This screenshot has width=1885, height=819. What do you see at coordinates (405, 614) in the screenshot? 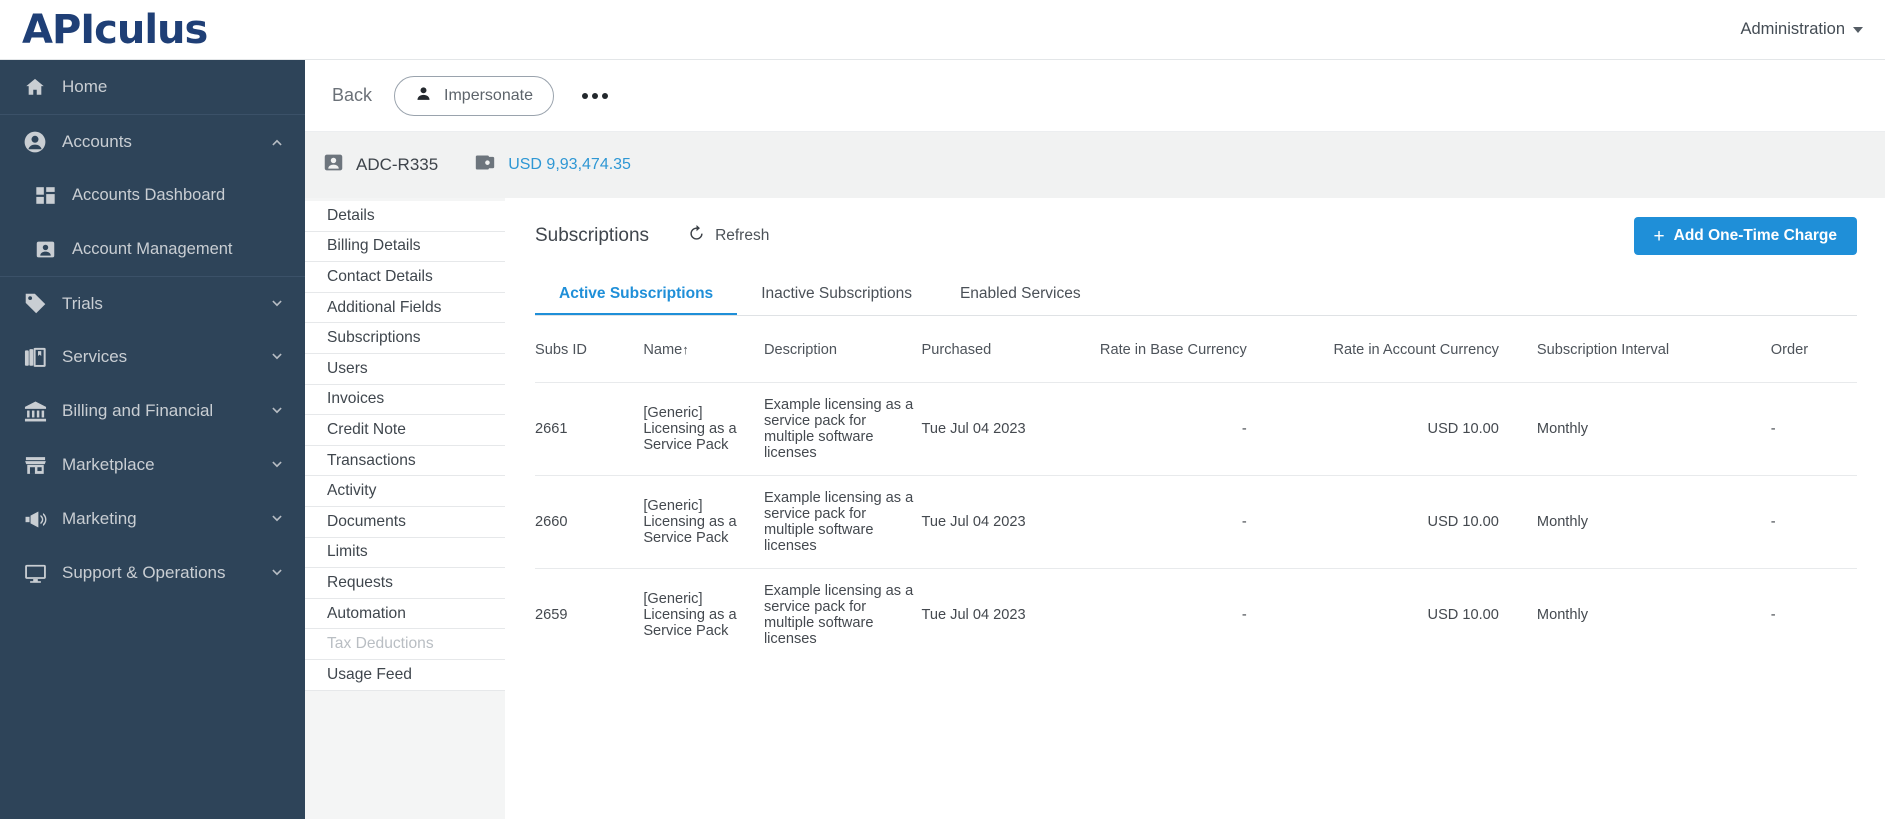
I see `subnav-item-automation: Automation` at bounding box center [405, 614].